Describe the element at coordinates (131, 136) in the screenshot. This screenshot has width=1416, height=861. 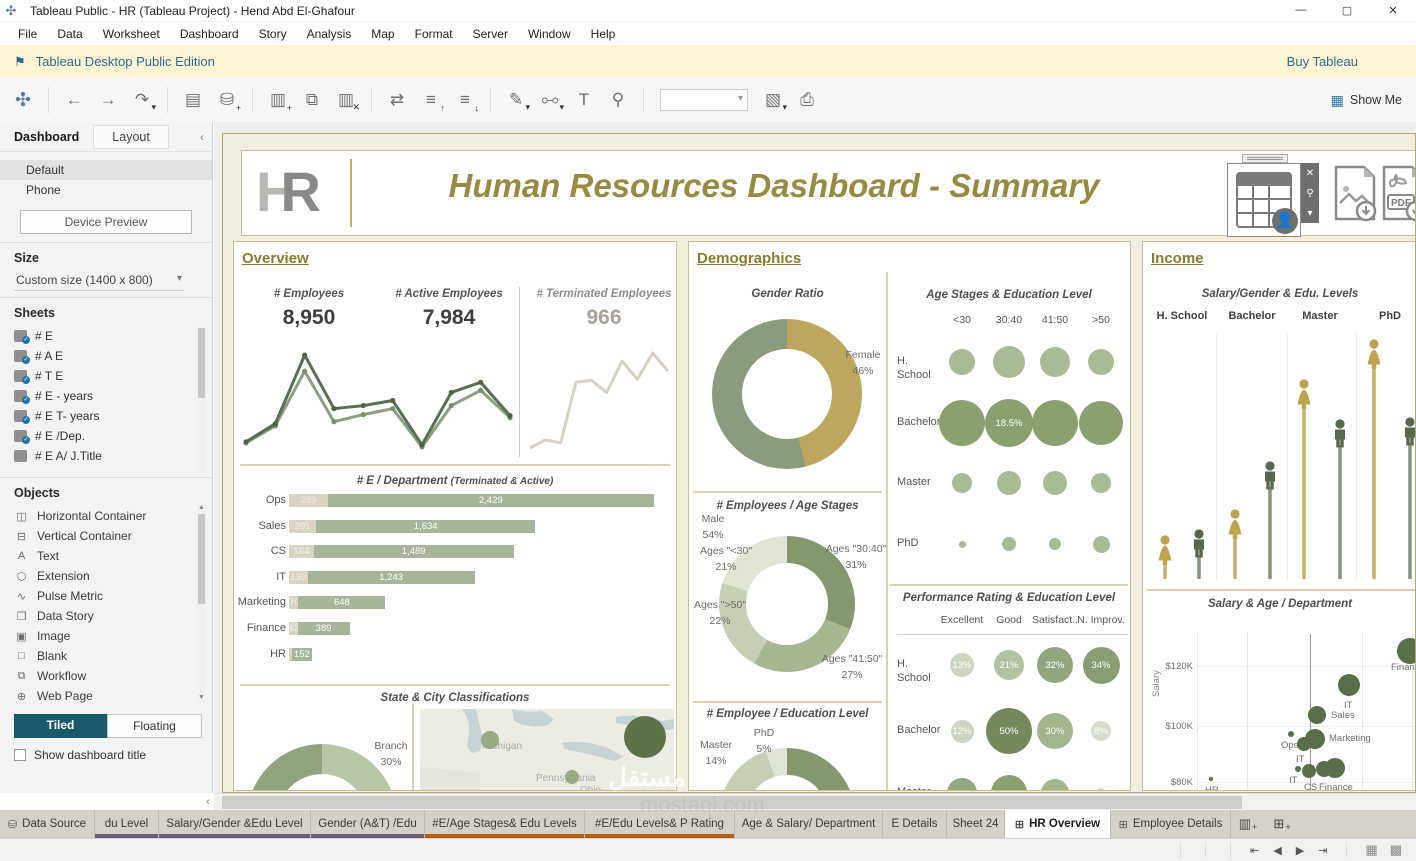
I see `tab-layout: Layout` at that location.